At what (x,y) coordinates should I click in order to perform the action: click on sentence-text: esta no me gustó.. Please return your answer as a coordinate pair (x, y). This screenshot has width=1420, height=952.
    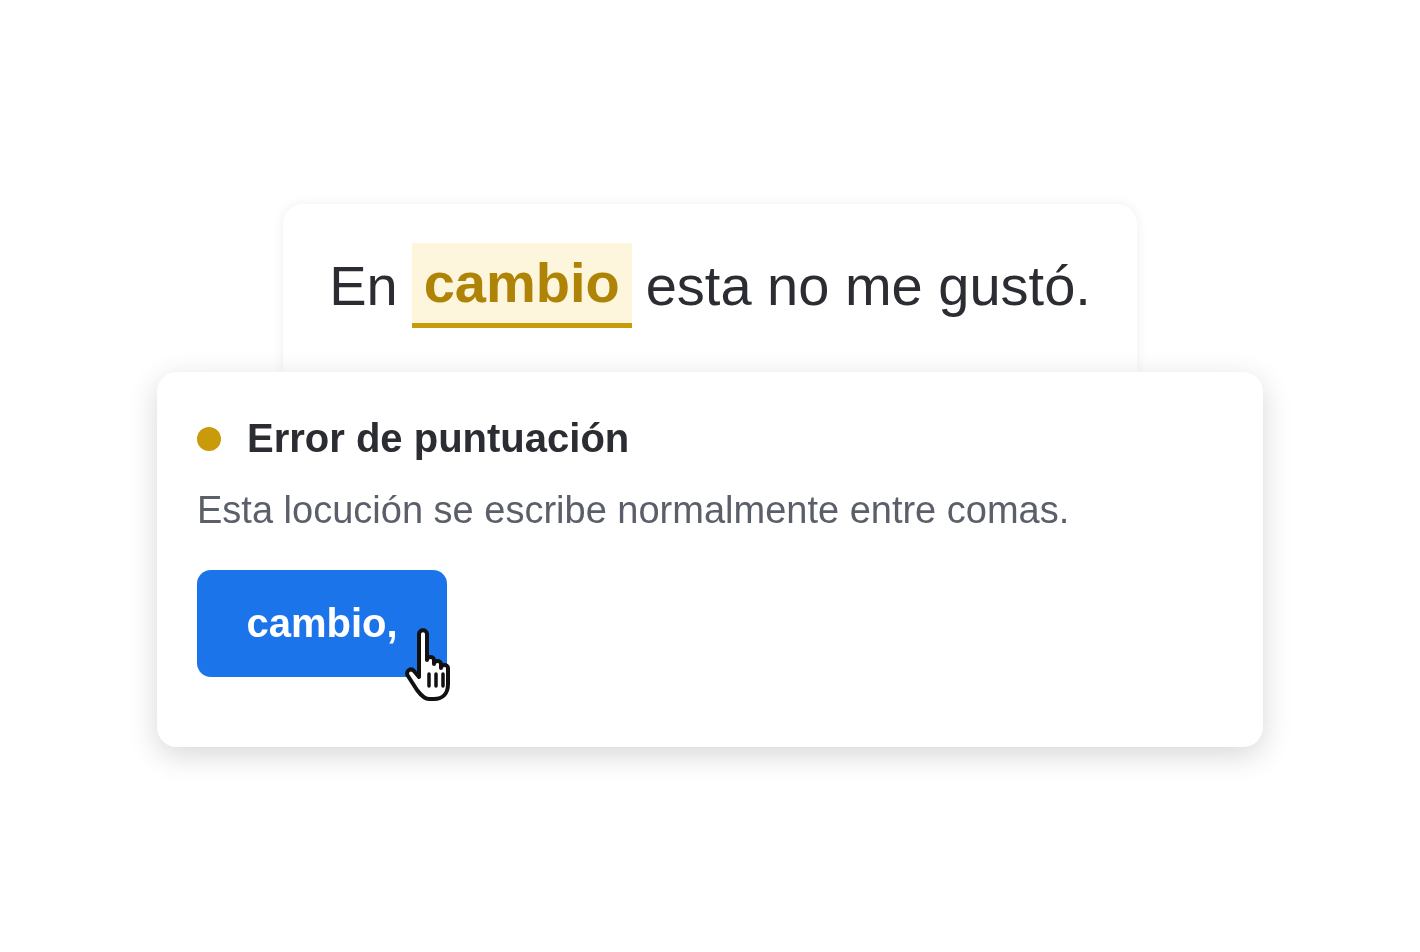
    Looking at the image, I should click on (868, 285).